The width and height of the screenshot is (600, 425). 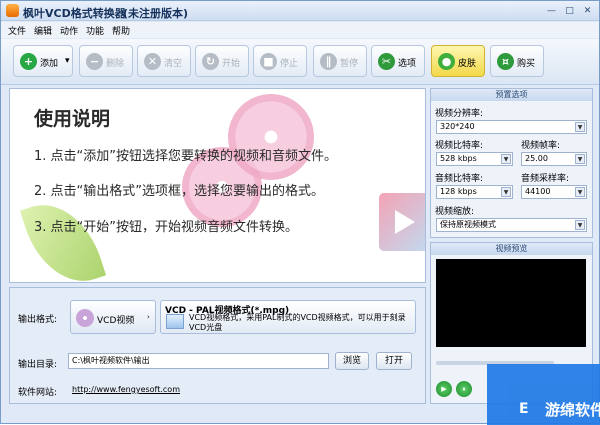 I want to click on play-decoration, so click(x=402, y=222).